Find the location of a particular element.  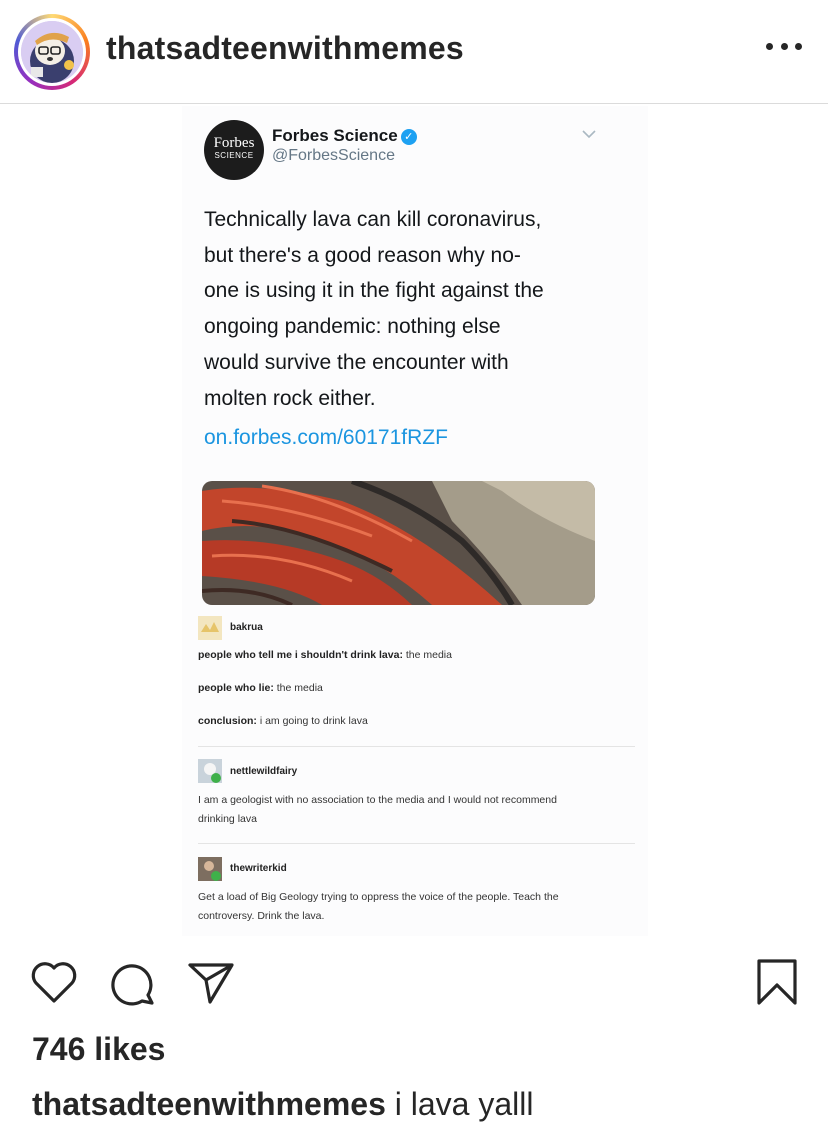

post-caption: thatsadteenwithmemes i lava yalll is located at coordinates (282, 1104).